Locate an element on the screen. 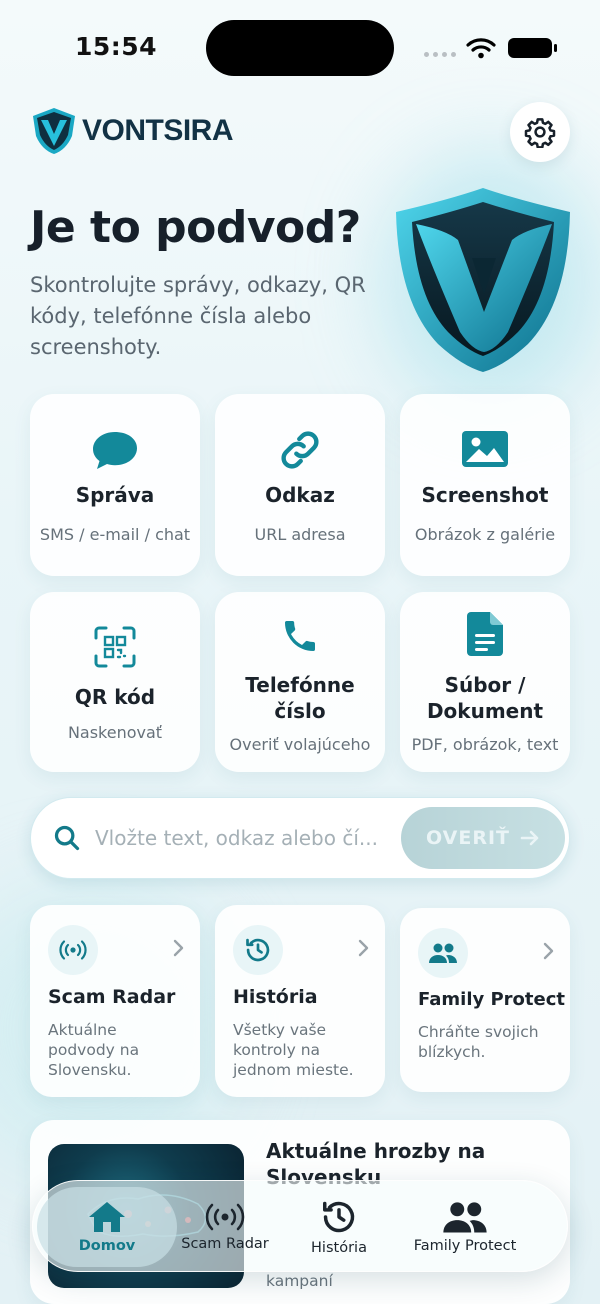 The height and width of the screenshot is (1304, 600). tab-home: Domov is located at coordinates (107, 1227).